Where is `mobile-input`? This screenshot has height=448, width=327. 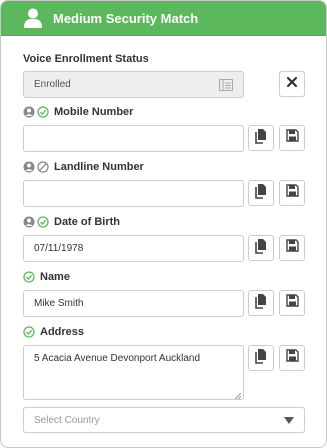
mobile-input is located at coordinates (133, 138).